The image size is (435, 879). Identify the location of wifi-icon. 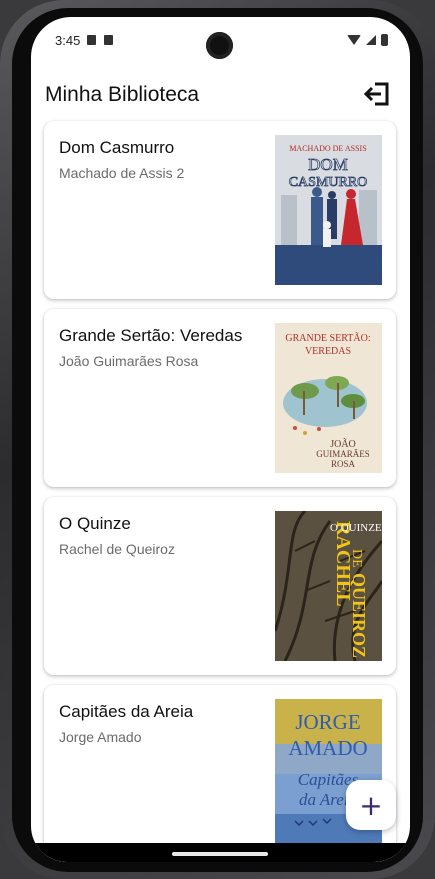
(354, 40).